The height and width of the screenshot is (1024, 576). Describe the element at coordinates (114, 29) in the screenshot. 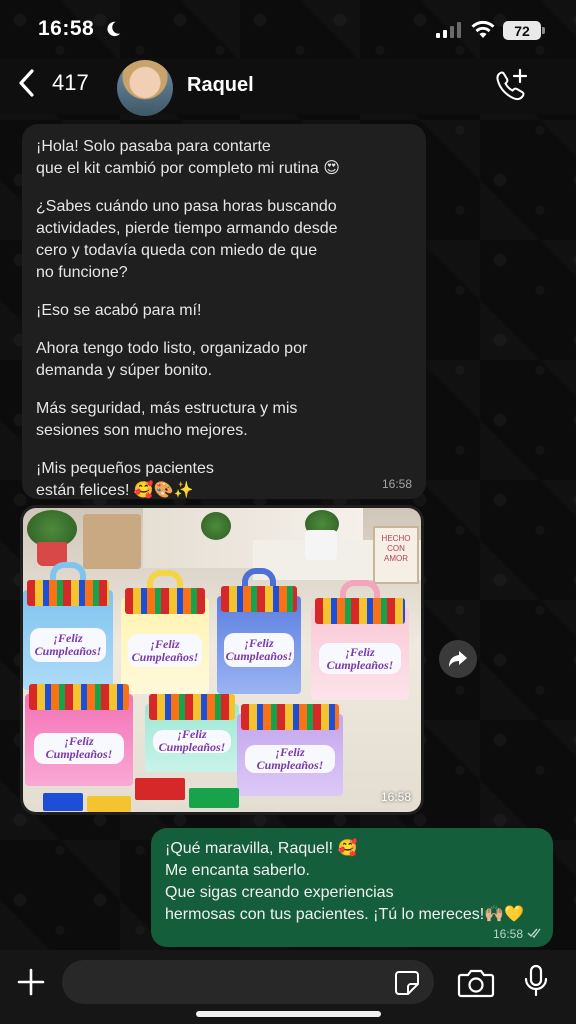

I see `moon-icon` at that location.